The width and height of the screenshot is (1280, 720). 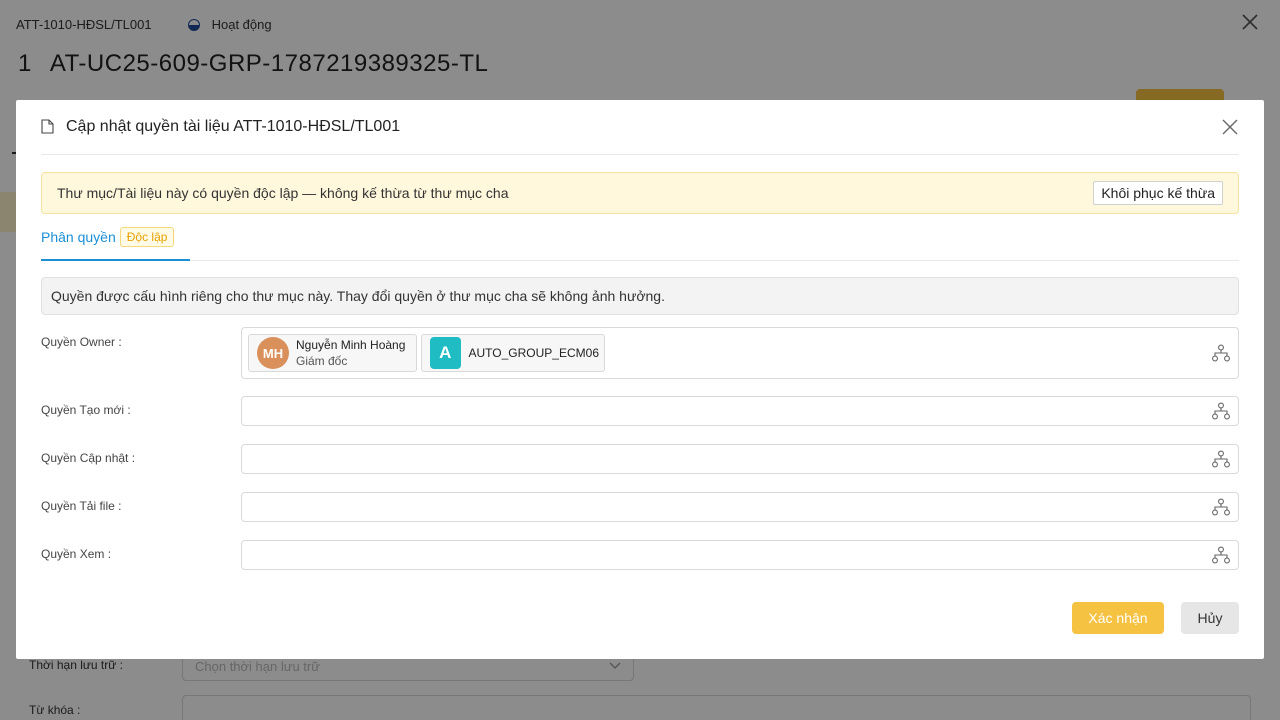 What do you see at coordinates (533, 353) in the screenshot?
I see `group-name: AUTO_GROUP_ECM06` at bounding box center [533, 353].